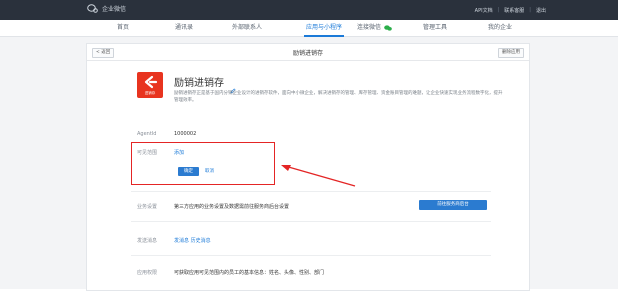  I want to click on go-to-provider-button: 前往服务商后台, so click(453, 205).